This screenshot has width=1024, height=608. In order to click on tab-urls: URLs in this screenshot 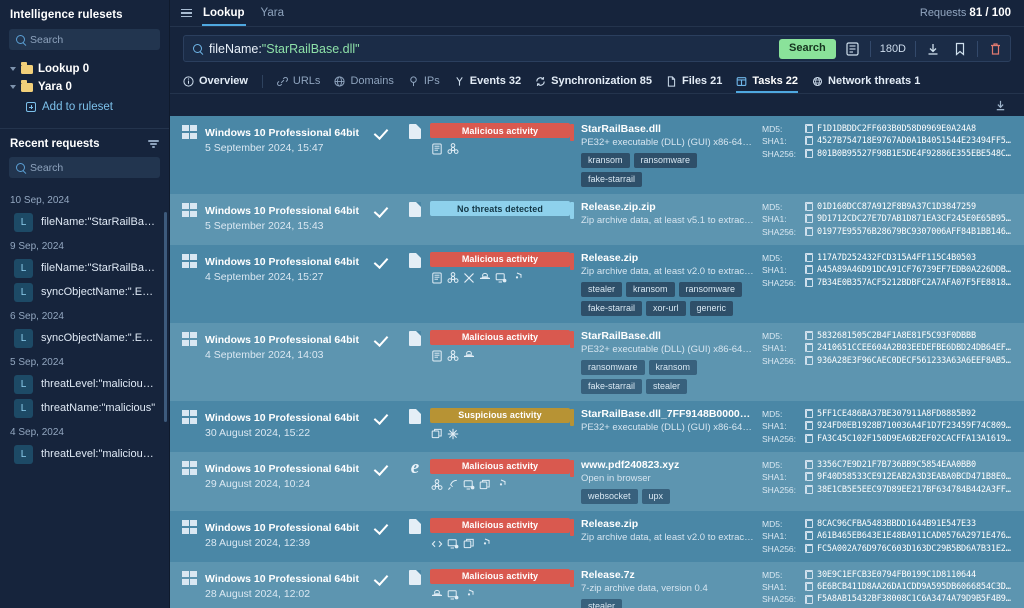, I will do `click(298, 81)`.